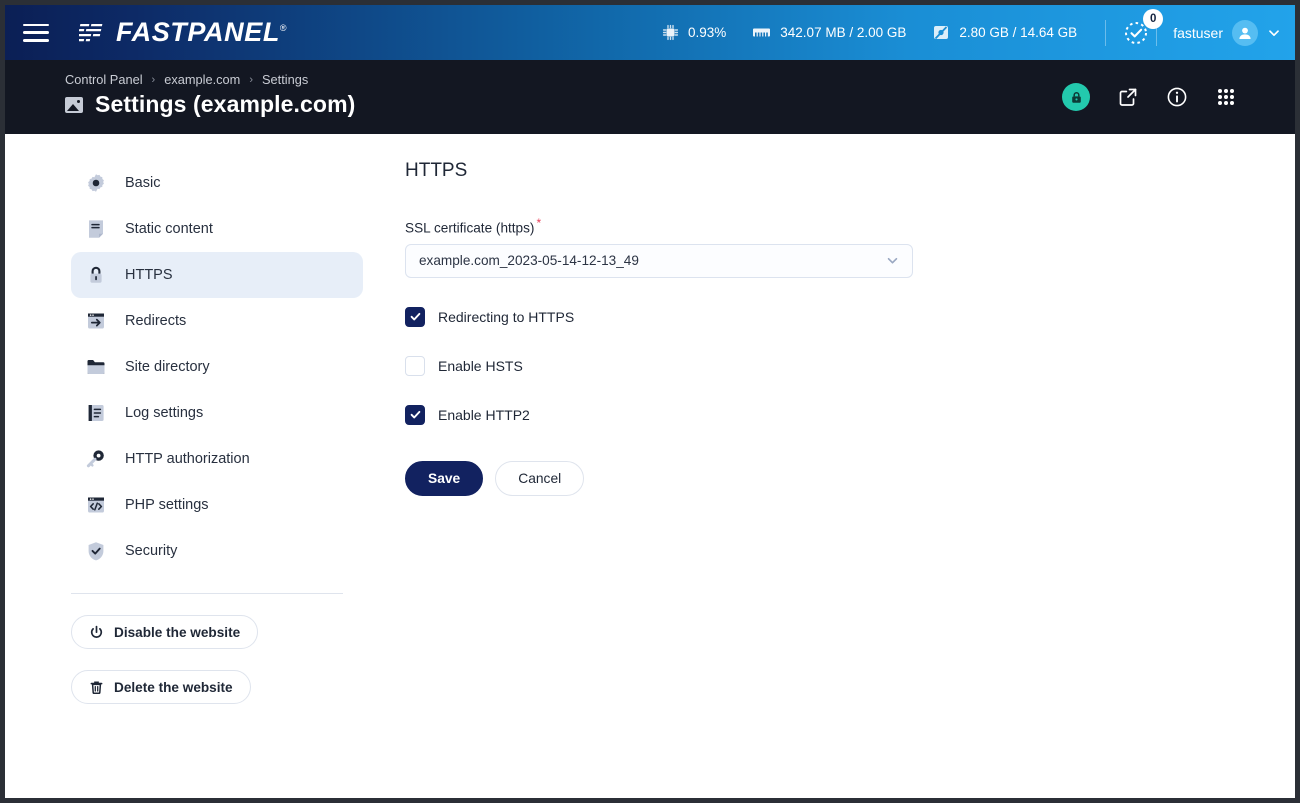 Image resolution: width=1300 pixels, height=803 pixels. What do you see at coordinates (151, 551) in the screenshot?
I see `sidebar-item-label: Security` at bounding box center [151, 551].